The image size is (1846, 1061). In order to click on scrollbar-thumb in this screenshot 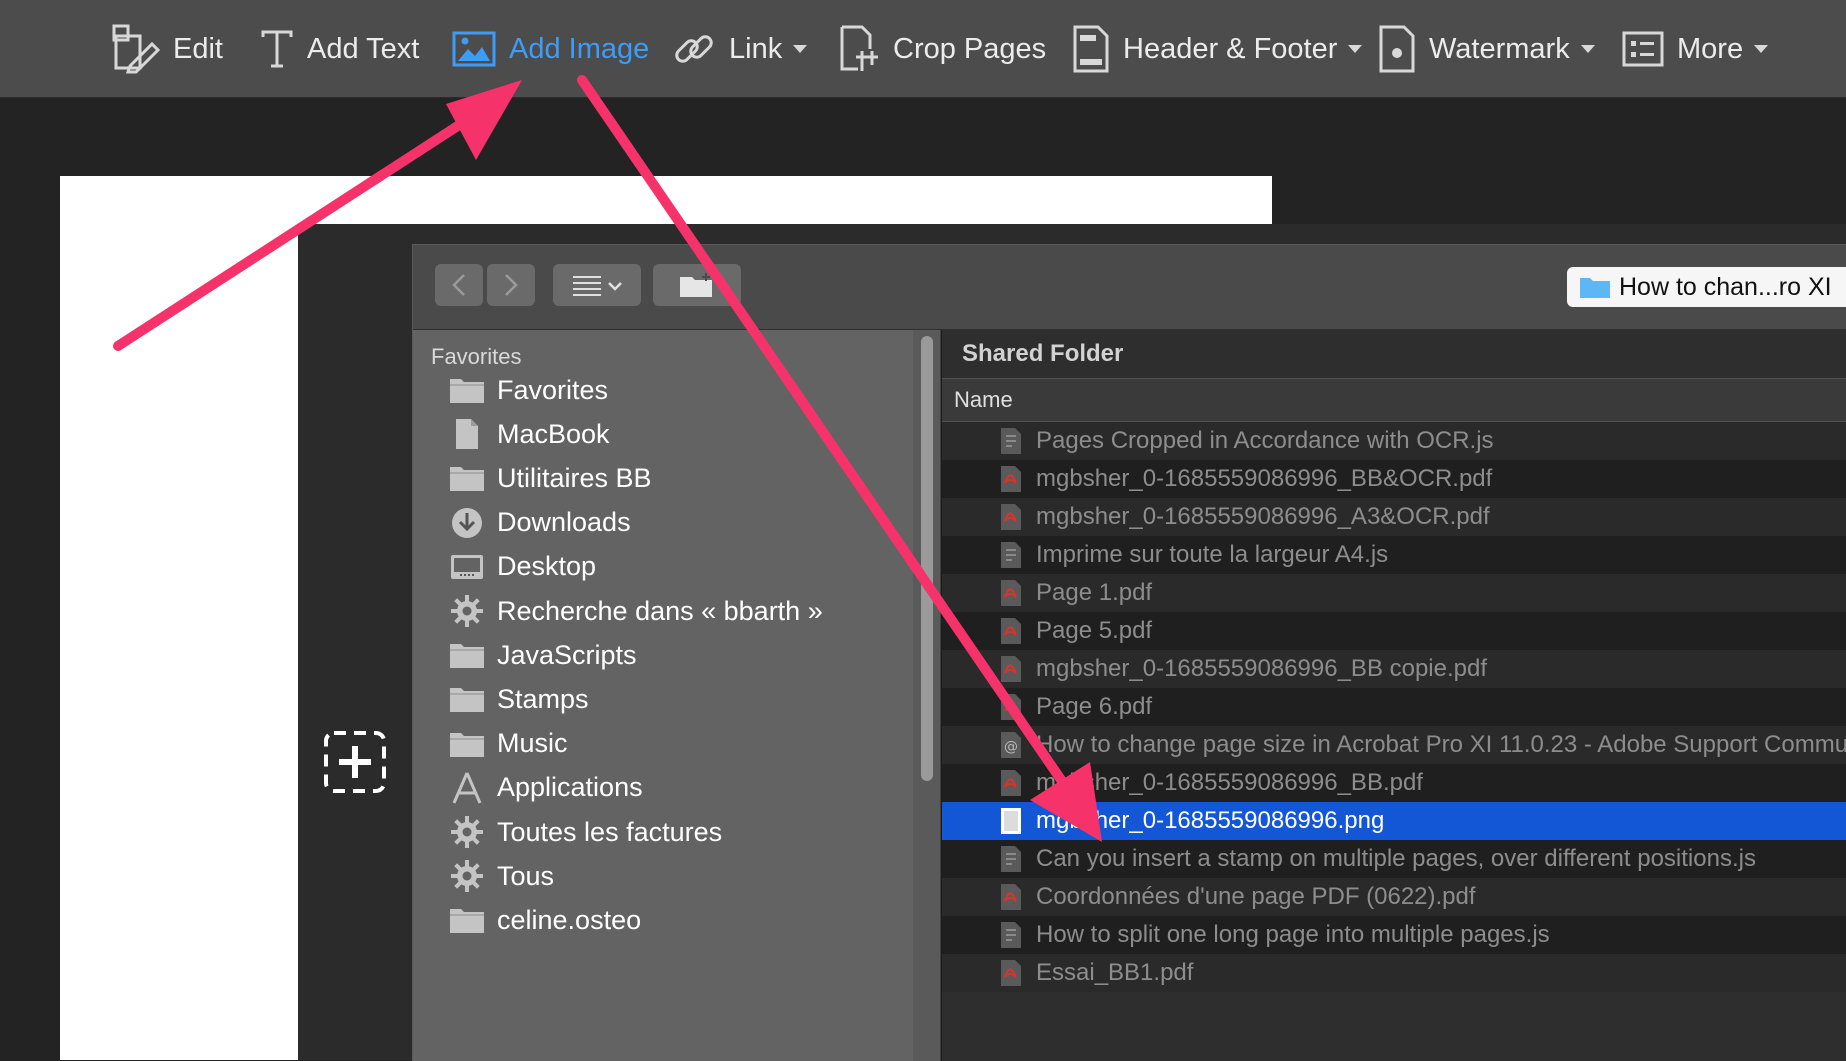, I will do `click(927, 558)`.